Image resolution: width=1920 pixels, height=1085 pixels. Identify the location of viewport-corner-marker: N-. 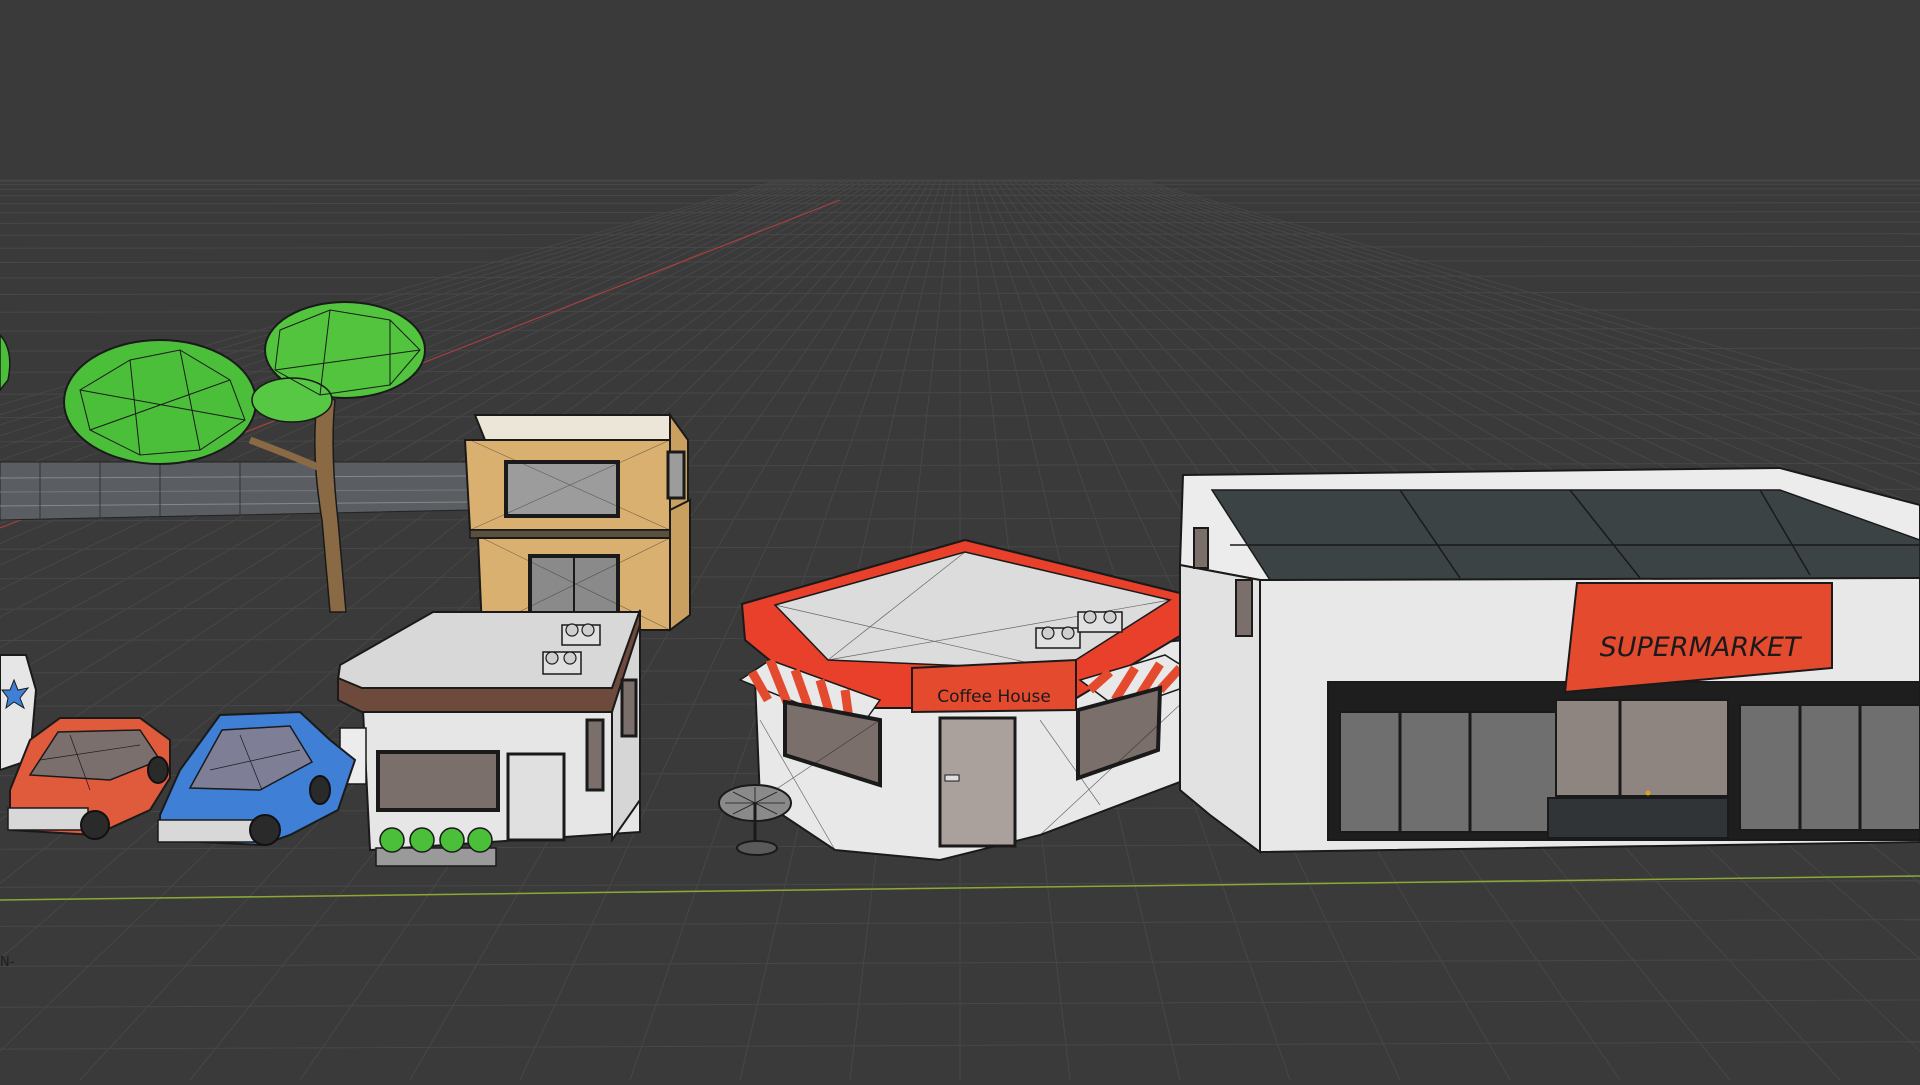
(7, 962).